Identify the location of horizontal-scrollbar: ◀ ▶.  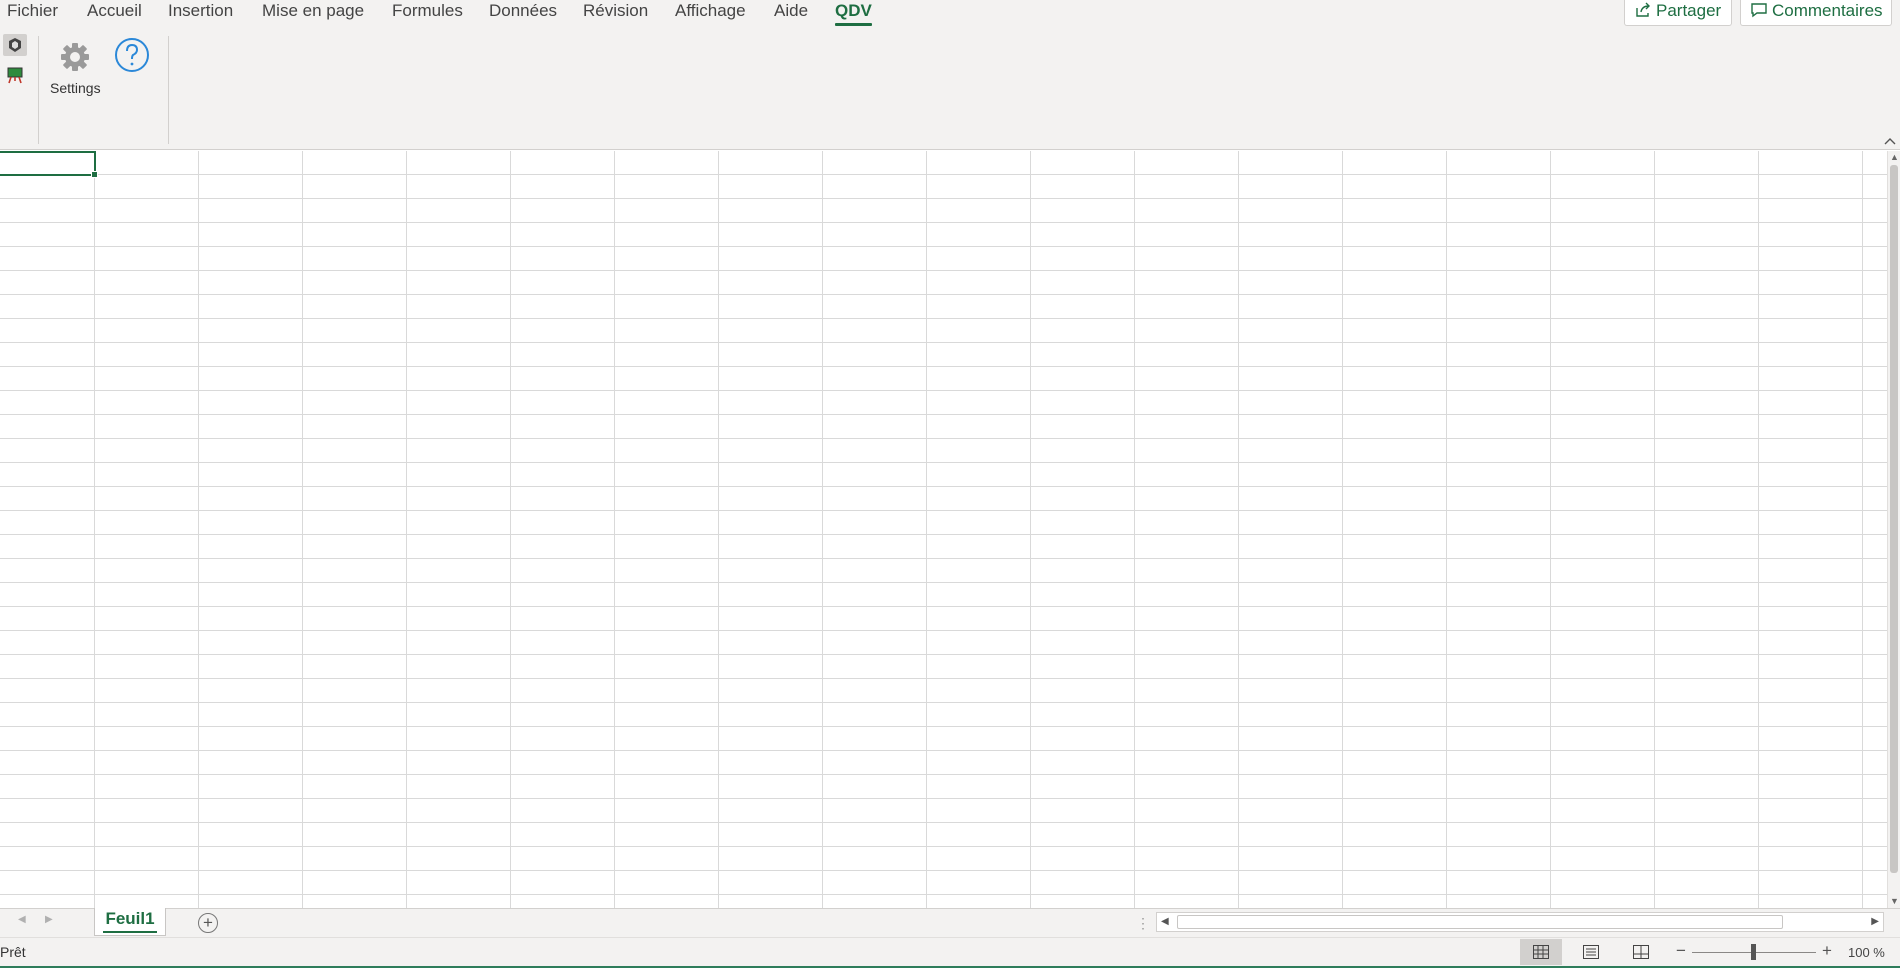
(1520, 922).